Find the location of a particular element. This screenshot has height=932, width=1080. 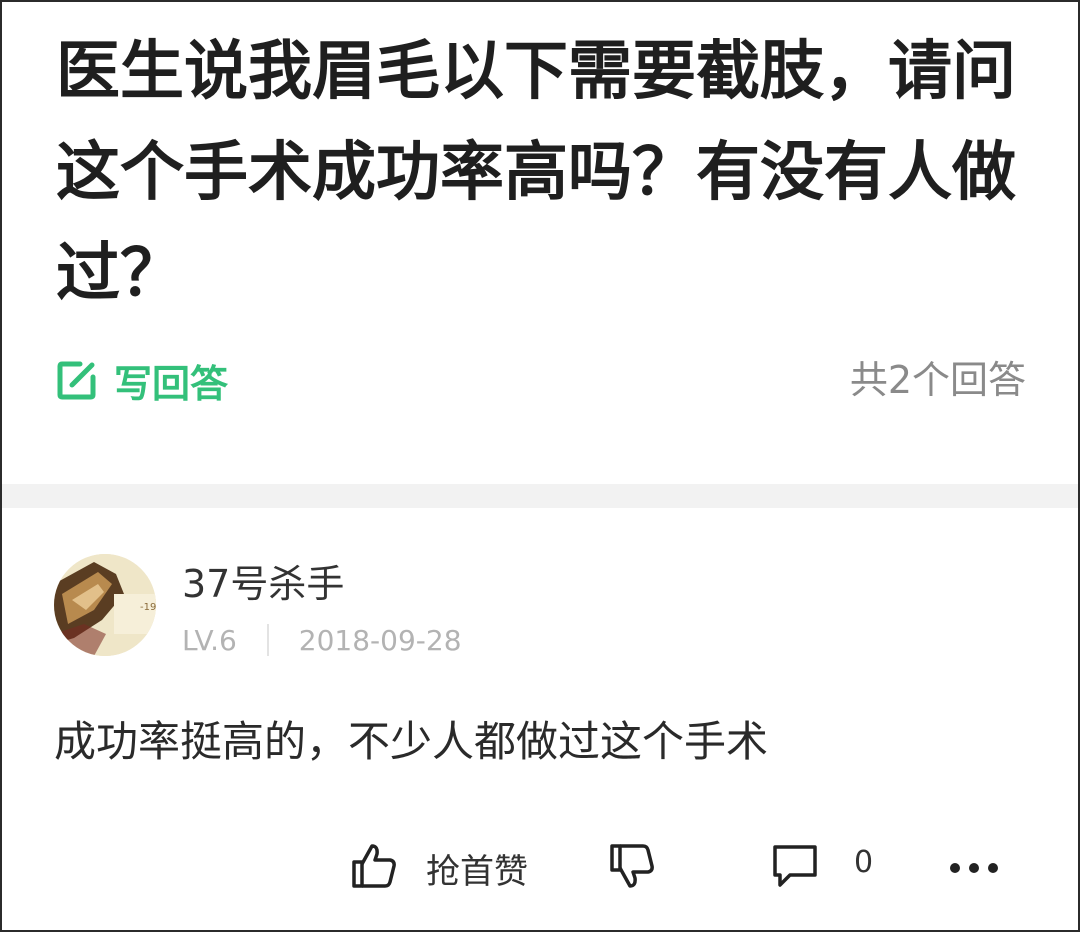

write-answer-button: 写回答 is located at coordinates (142, 380).